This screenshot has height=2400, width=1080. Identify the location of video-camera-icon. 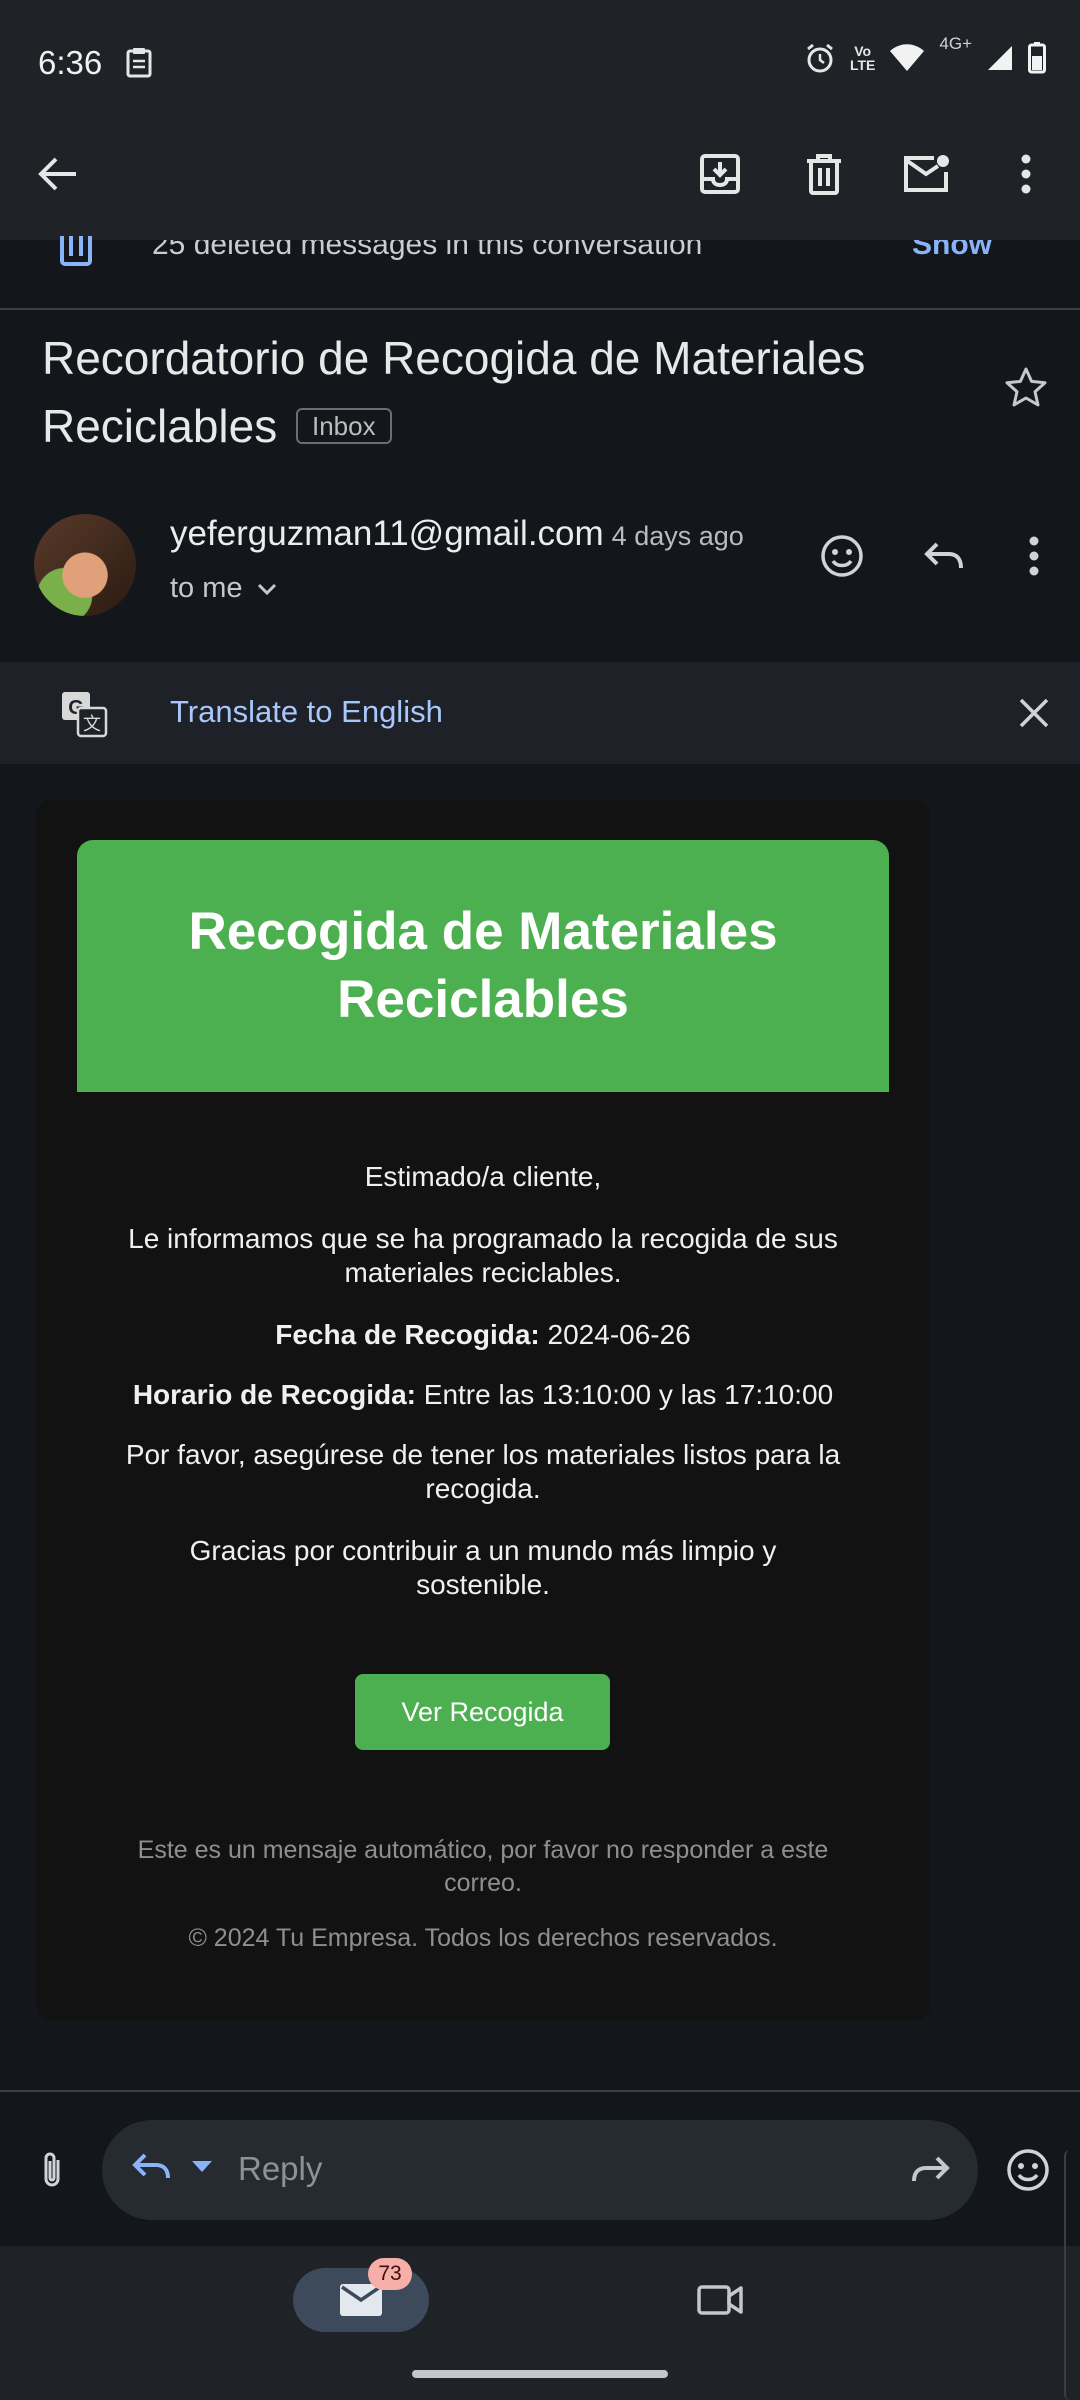
(720, 2300).